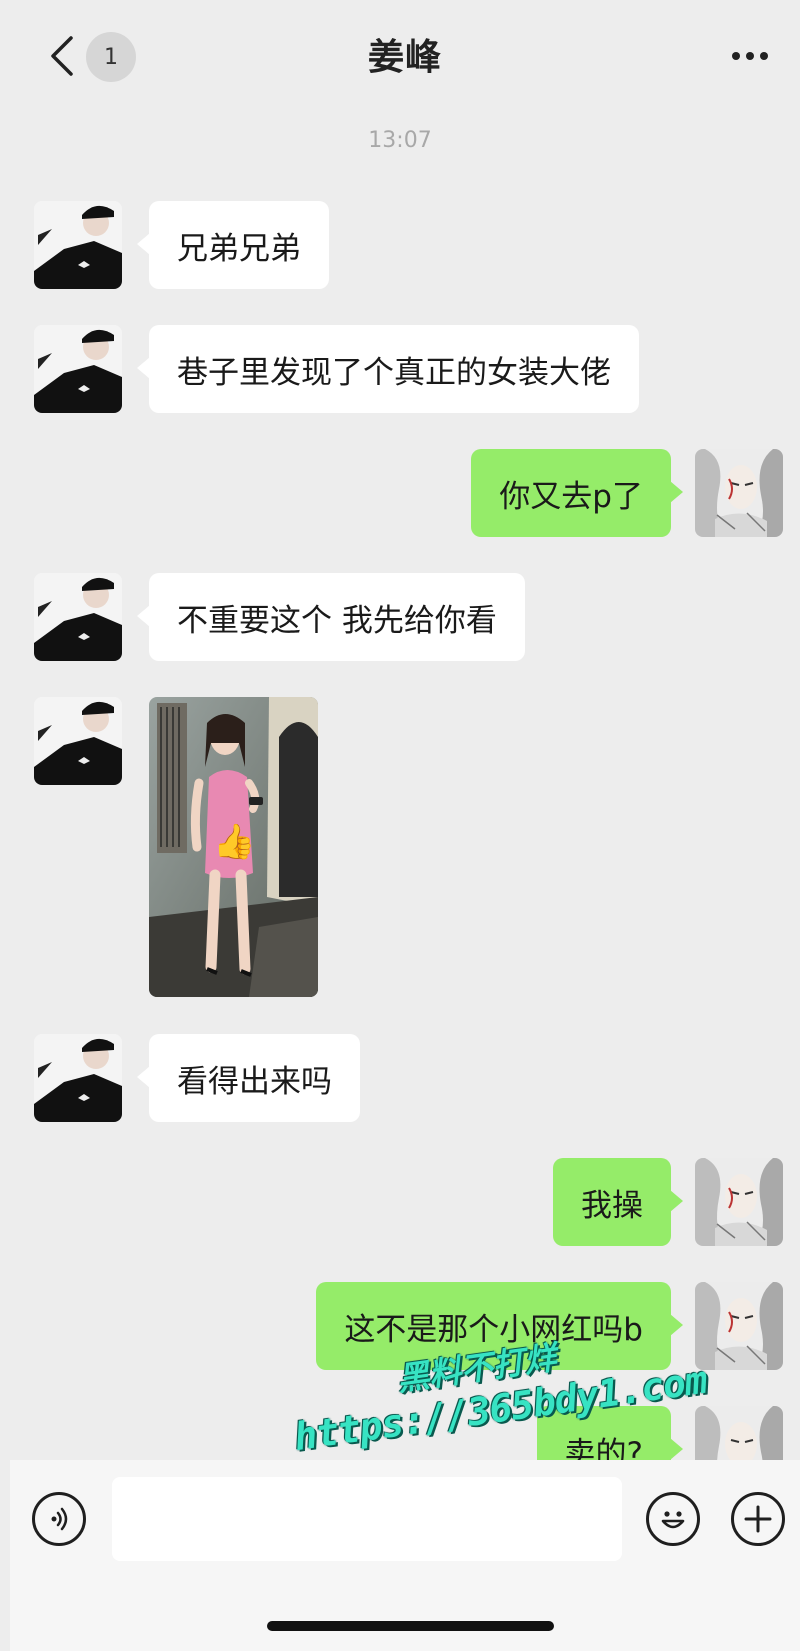 This screenshot has width=800, height=1651. Describe the element at coordinates (394, 372) in the screenshot. I see `message-text: 巷子里发现了个真正的女装大佬` at that location.